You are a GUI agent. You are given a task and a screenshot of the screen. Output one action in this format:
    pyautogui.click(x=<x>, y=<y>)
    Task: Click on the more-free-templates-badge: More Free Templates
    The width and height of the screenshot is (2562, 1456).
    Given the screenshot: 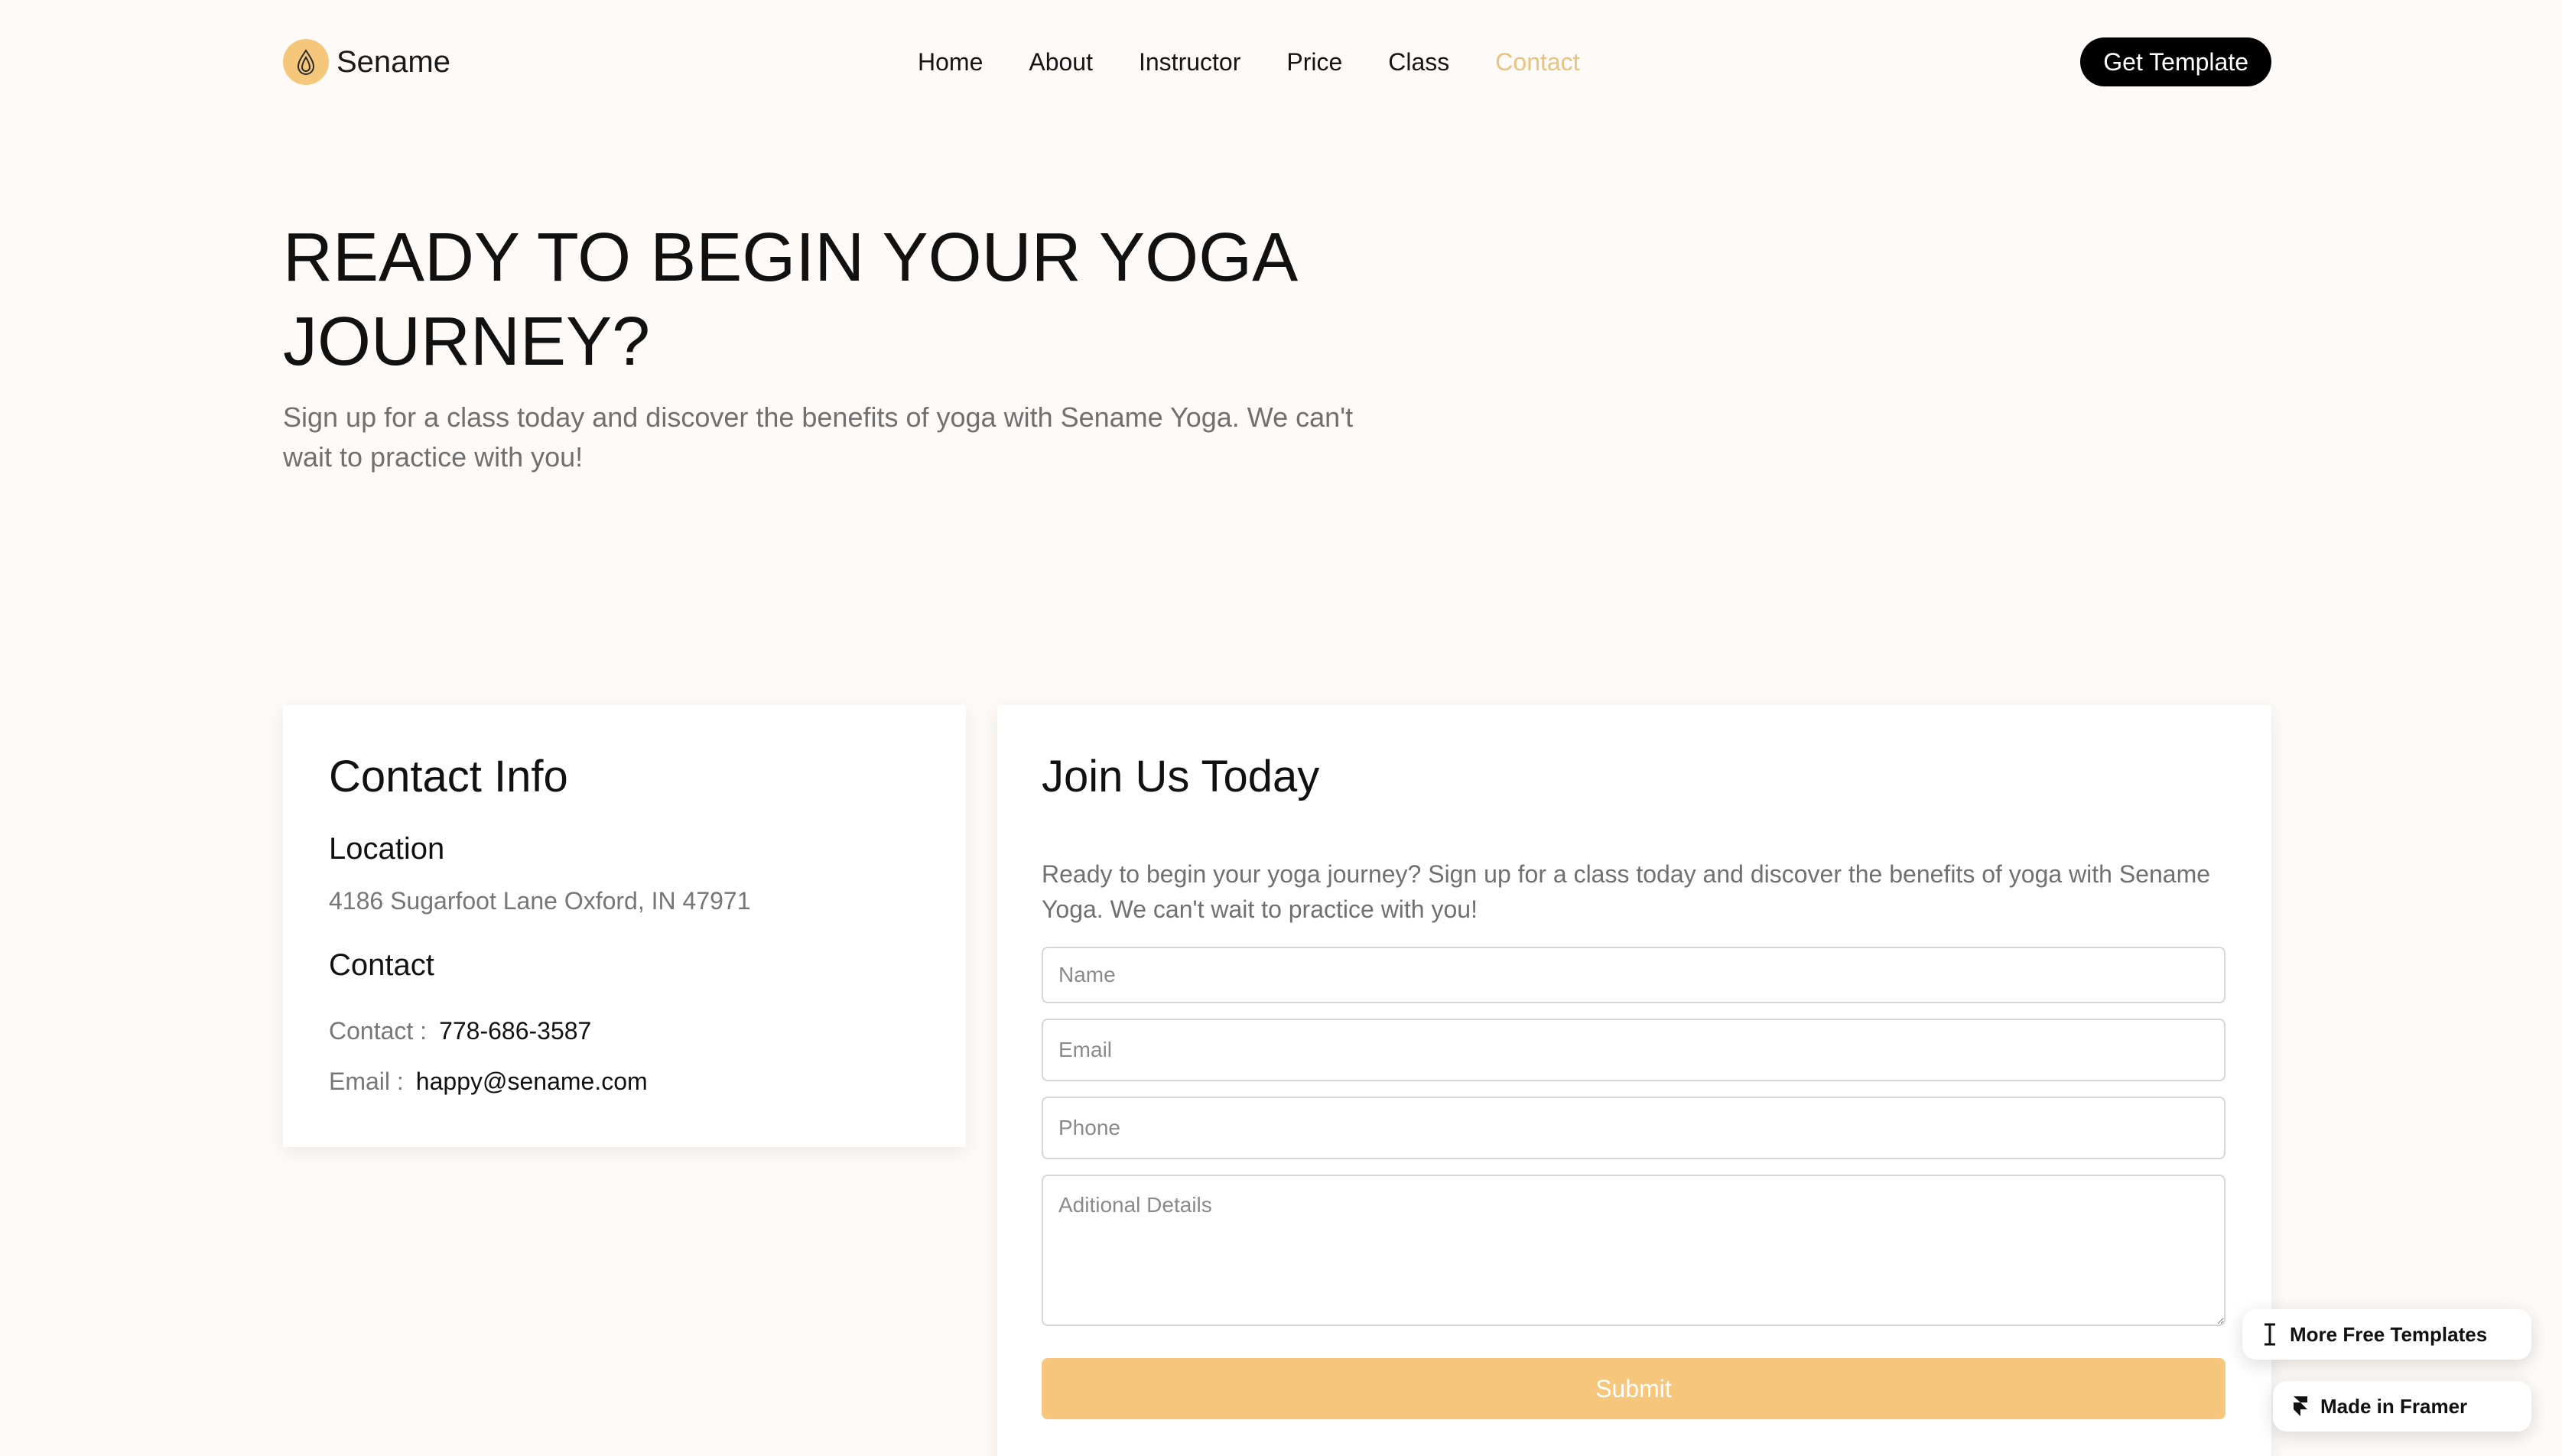 What is the action you would take?
    pyautogui.click(x=2386, y=1334)
    